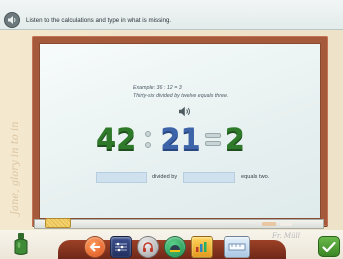 The width and height of the screenshot is (343, 259). What do you see at coordinates (329, 246) in the screenshot?
I see `check-icon` at bounding box center [329, 246].